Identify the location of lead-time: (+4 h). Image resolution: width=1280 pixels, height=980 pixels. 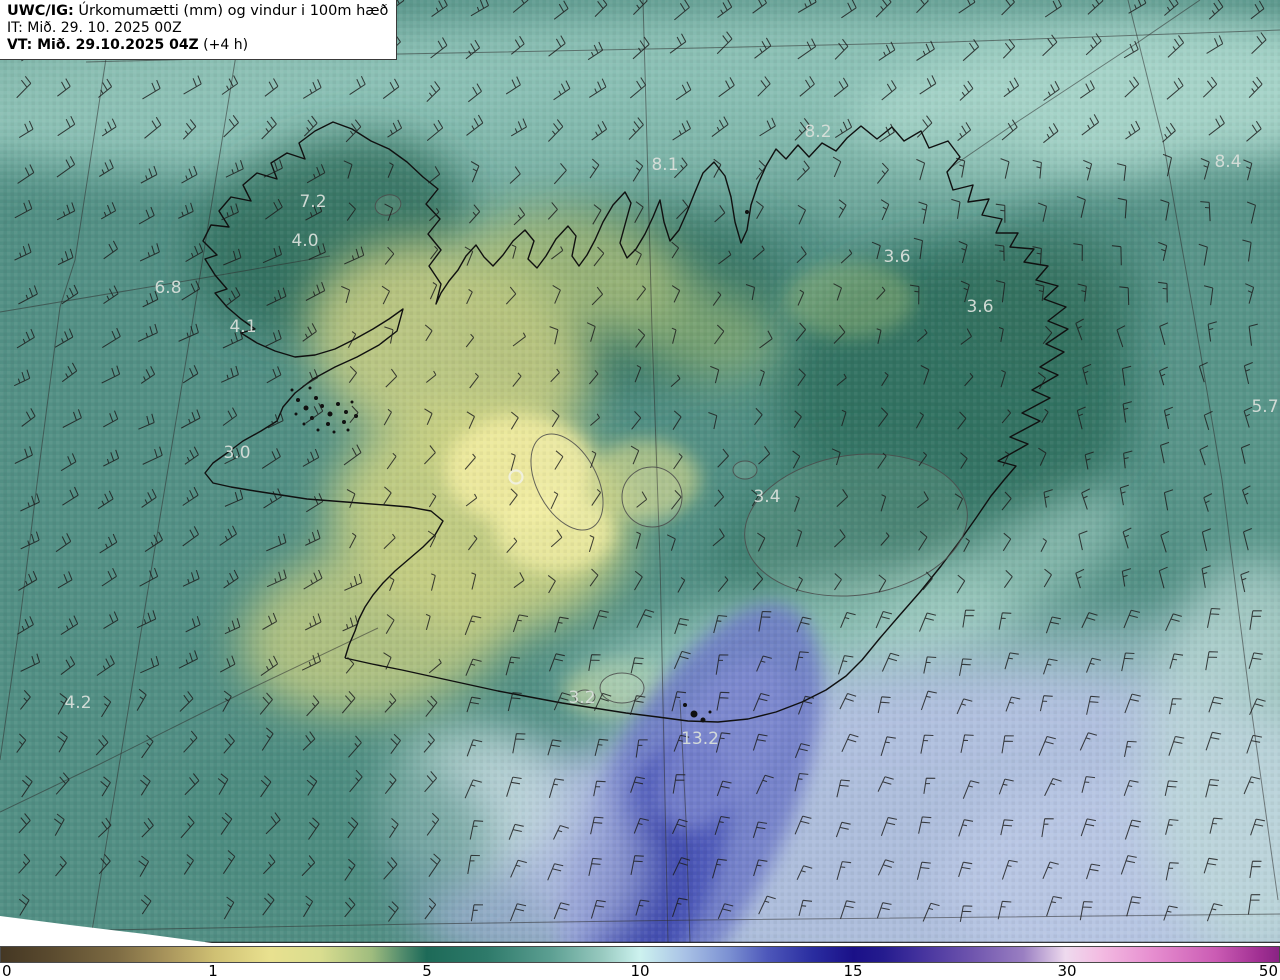
(223, 45).